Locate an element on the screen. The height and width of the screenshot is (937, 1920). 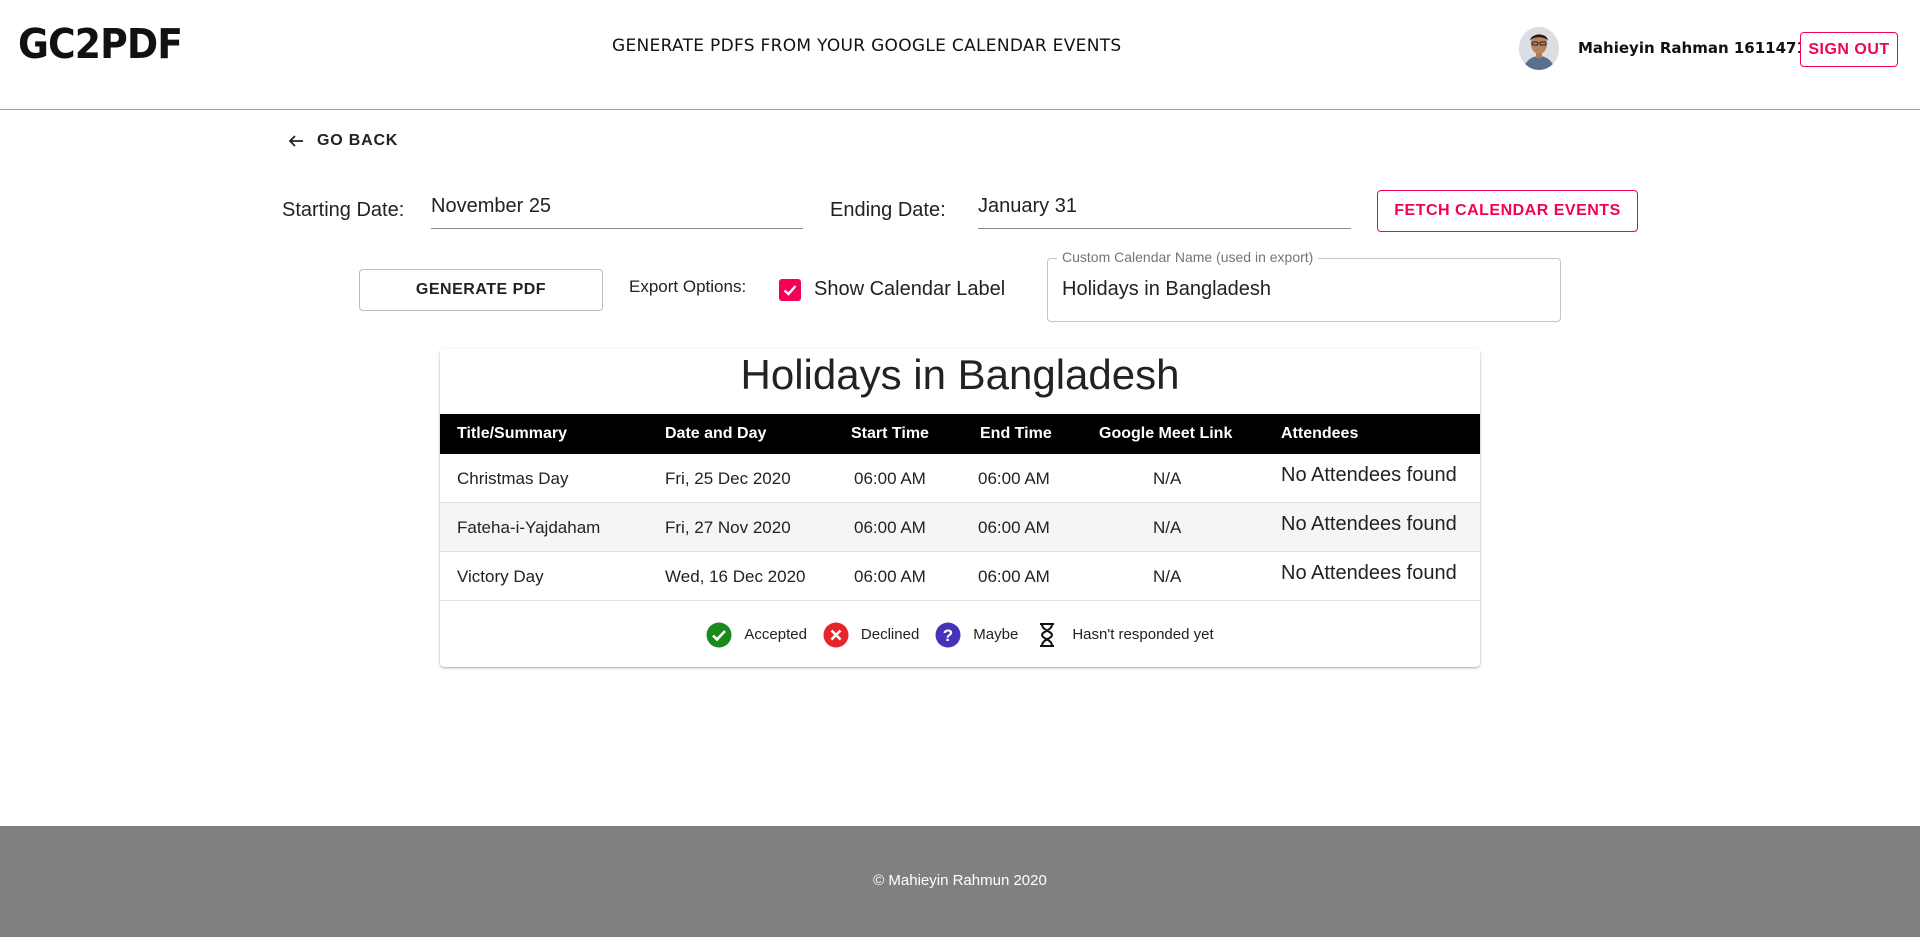
cell-date: Fri, 25 Dec 2020 is located at coordinates (728, 478).